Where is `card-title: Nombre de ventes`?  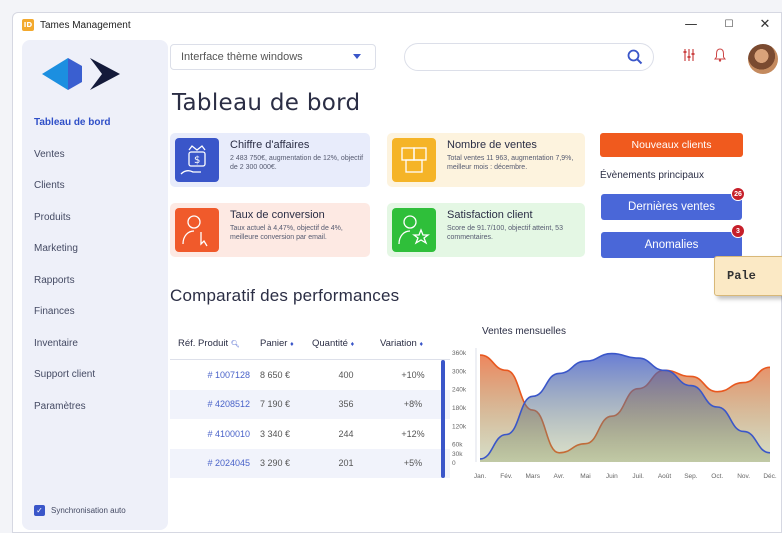
card-title: Nombre de ventes is located at coordinates (492, 145).